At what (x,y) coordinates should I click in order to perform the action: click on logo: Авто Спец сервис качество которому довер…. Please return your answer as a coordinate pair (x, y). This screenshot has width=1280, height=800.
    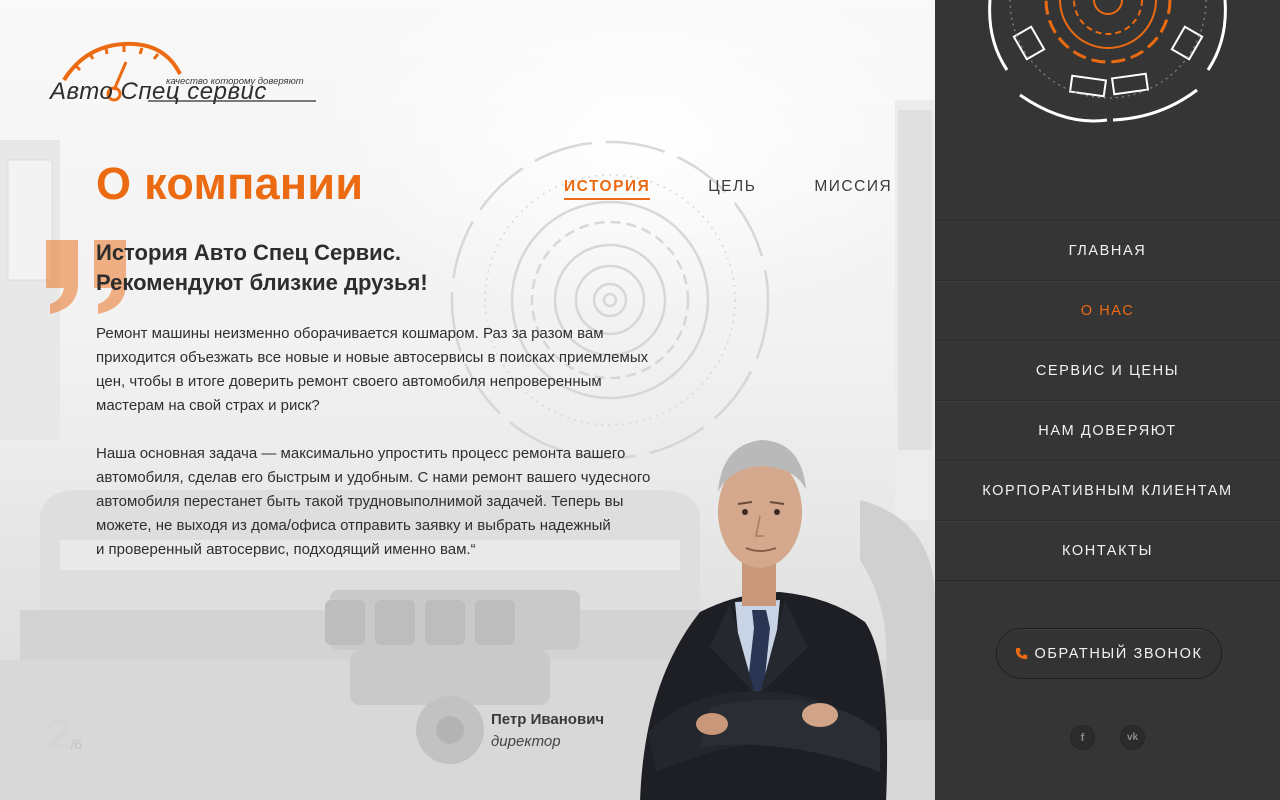
    Looking at the image, I should click on (185, 76).